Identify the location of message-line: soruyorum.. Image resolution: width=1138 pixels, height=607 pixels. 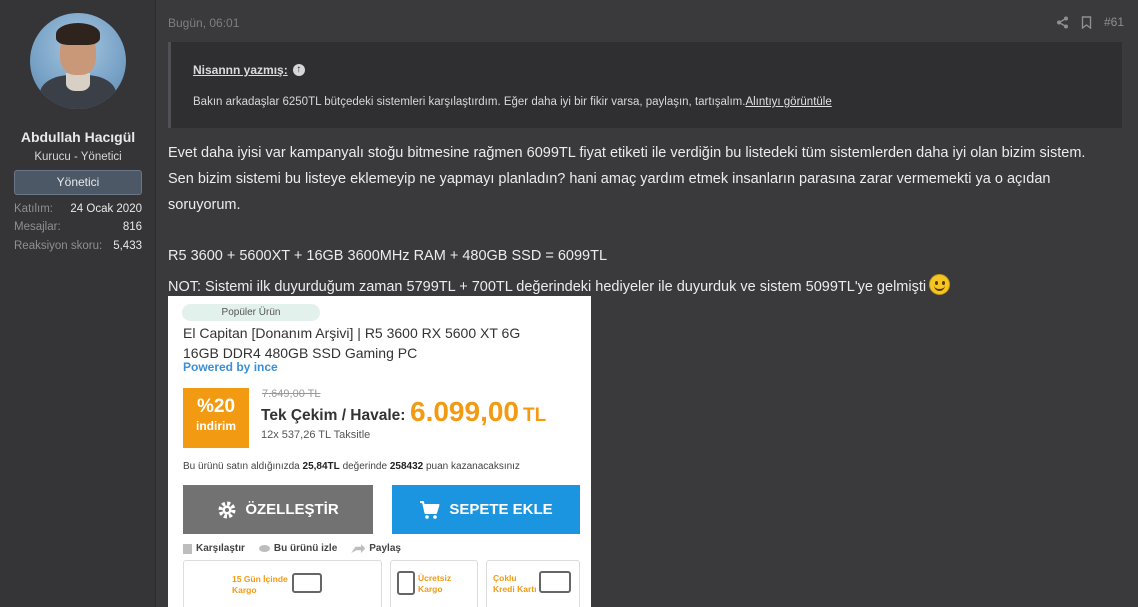
(204, 205).